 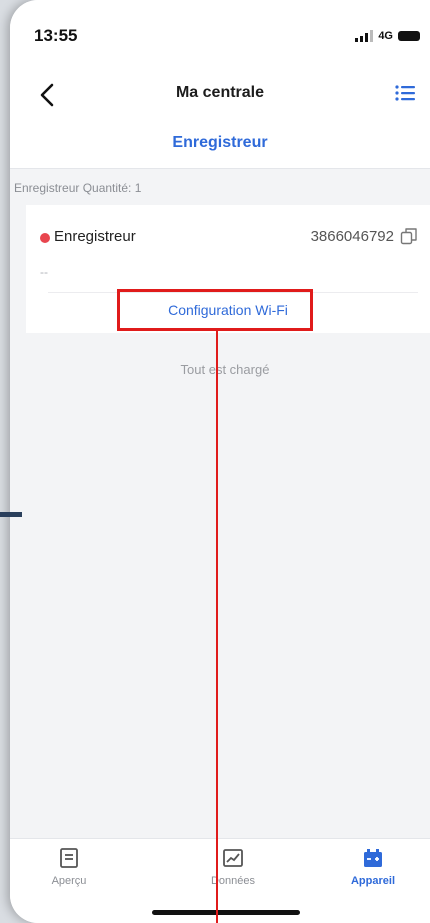 What do you see at coordinates (352, 236) in the screenshot?
I see `device-serial: 3866046792` at bounding box center [352, 236].